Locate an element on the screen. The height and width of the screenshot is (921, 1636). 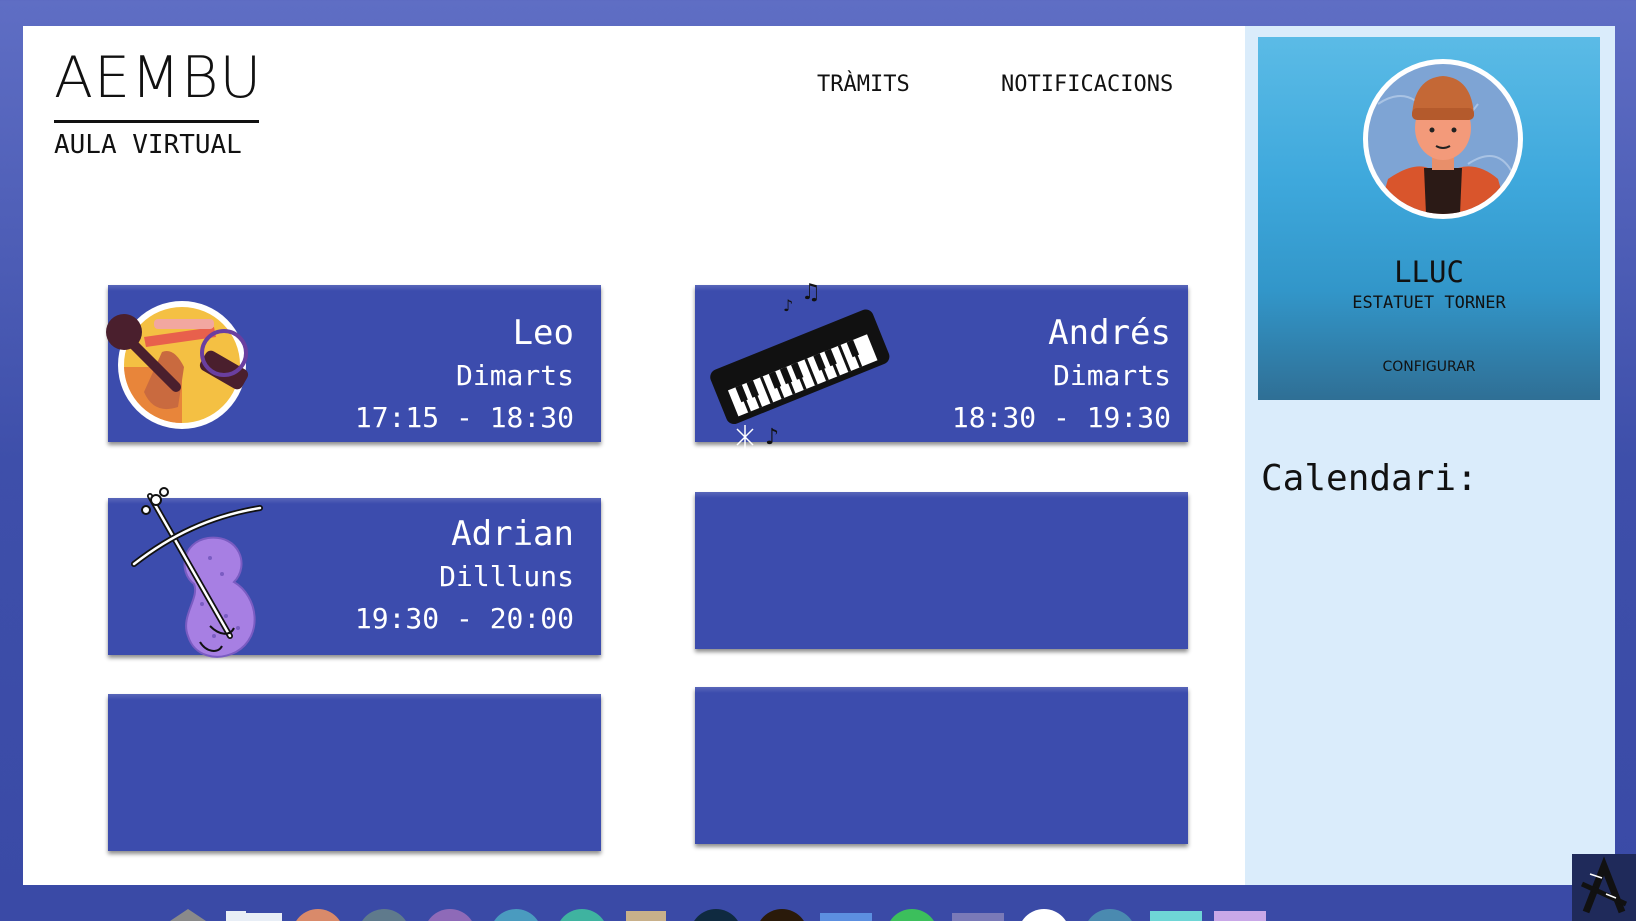
profile-role: ESTATUET TORNER is located at coordinates (1429, 303).